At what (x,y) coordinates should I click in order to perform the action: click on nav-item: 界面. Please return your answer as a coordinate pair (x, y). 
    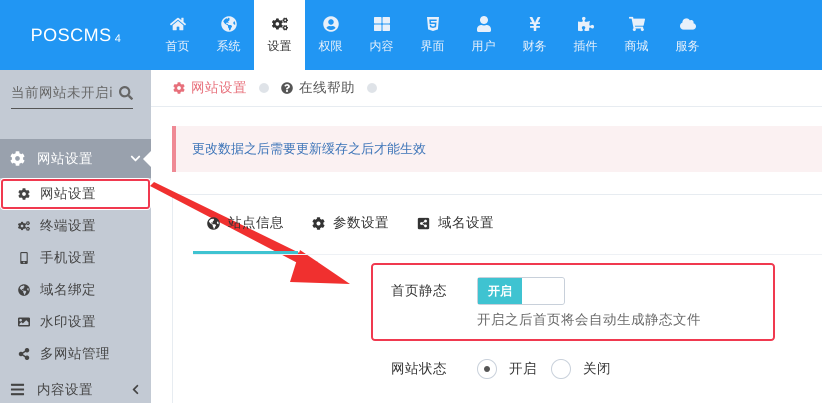
    Looking at the image, I should click on (432, 35).